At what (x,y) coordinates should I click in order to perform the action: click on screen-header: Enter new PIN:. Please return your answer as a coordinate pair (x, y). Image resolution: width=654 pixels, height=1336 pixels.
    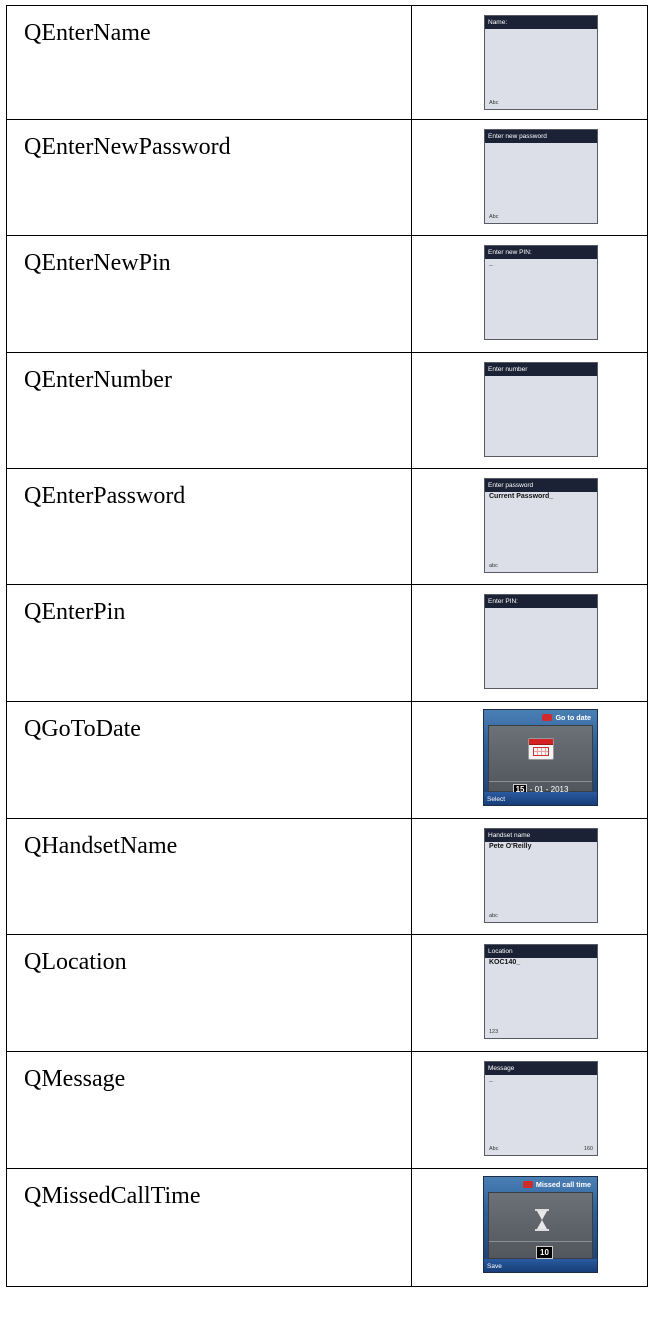
    Looking at the image, I should click on (541, 252).